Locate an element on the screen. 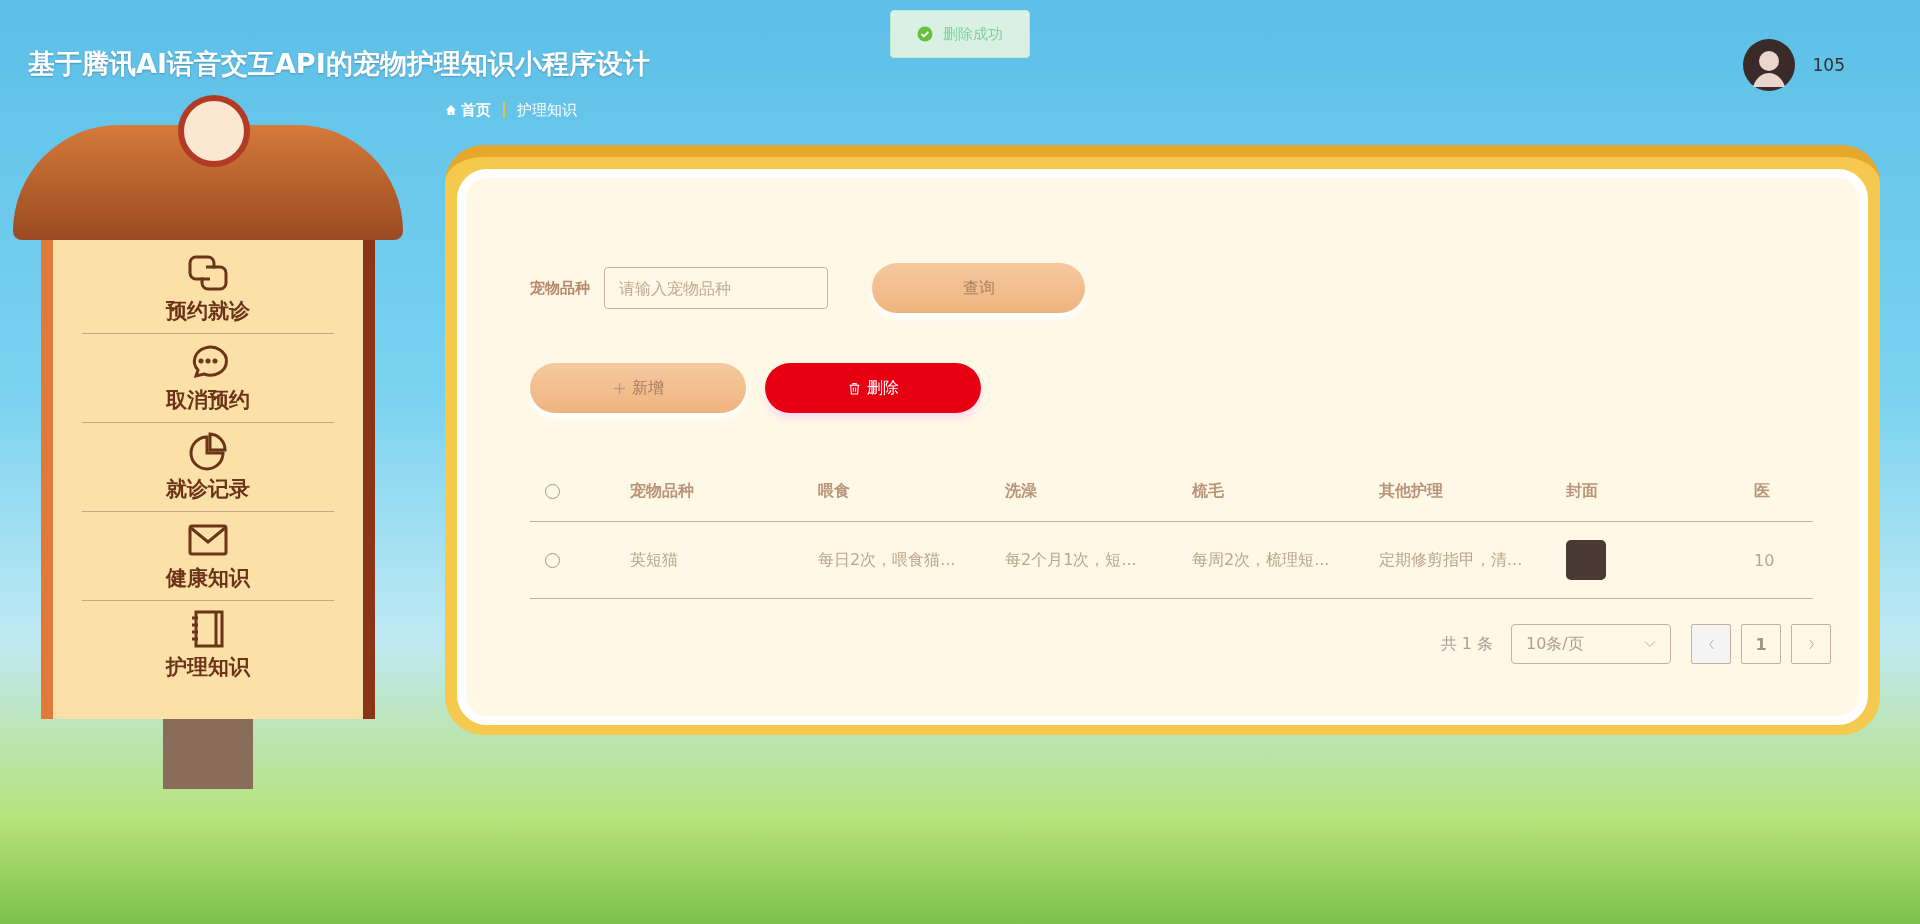 The image size is (1920, 924). app-title: 基于腾讯AI语音交互API的宠物护理知识小程序设计 is located at coordinates (339, 64).